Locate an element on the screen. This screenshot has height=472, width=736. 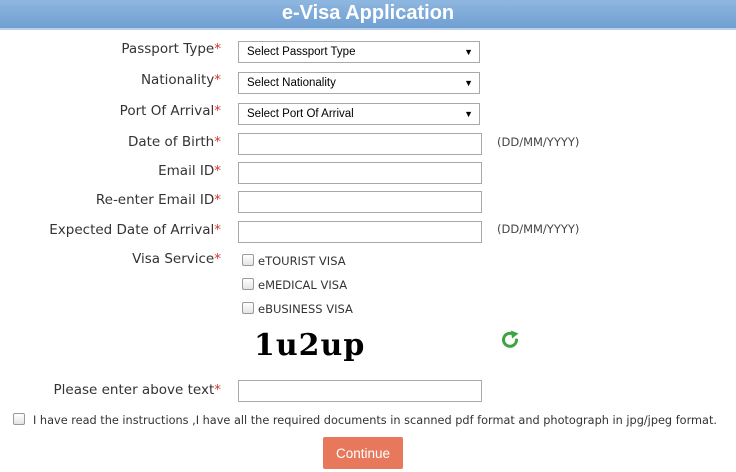
expected-arrival-label: Expected Date of Arrival* is located at coordinates (135, 230).